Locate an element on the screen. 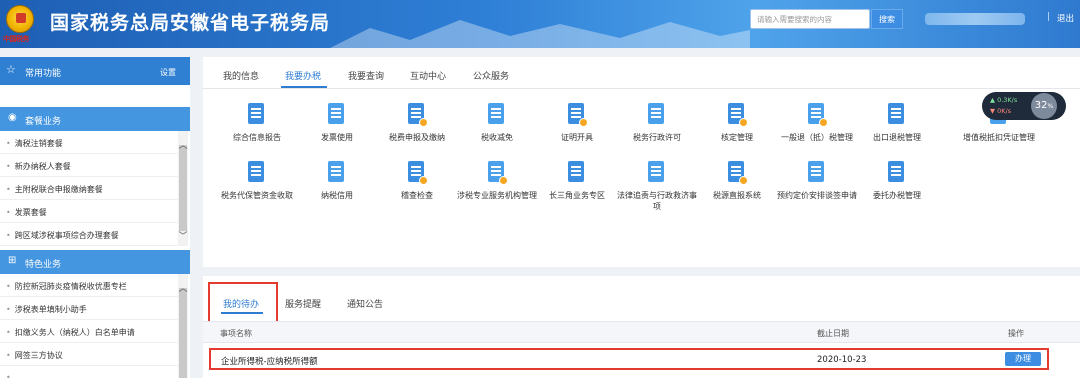 The width and height of the screenshot is (1080, 378). user-name-redacted is located at coordinates (975, 19).